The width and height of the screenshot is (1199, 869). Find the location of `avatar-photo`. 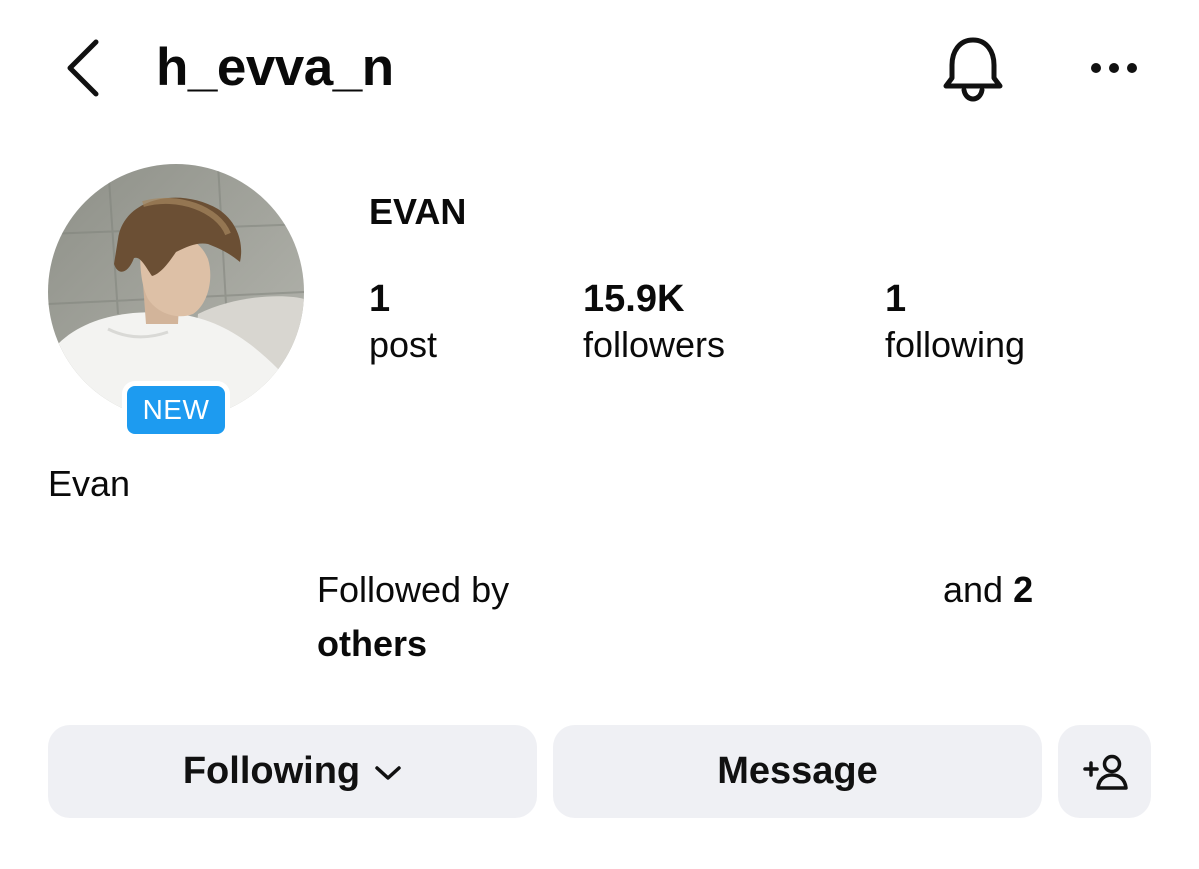

avatar-photo is located at coordinates (176, 292).